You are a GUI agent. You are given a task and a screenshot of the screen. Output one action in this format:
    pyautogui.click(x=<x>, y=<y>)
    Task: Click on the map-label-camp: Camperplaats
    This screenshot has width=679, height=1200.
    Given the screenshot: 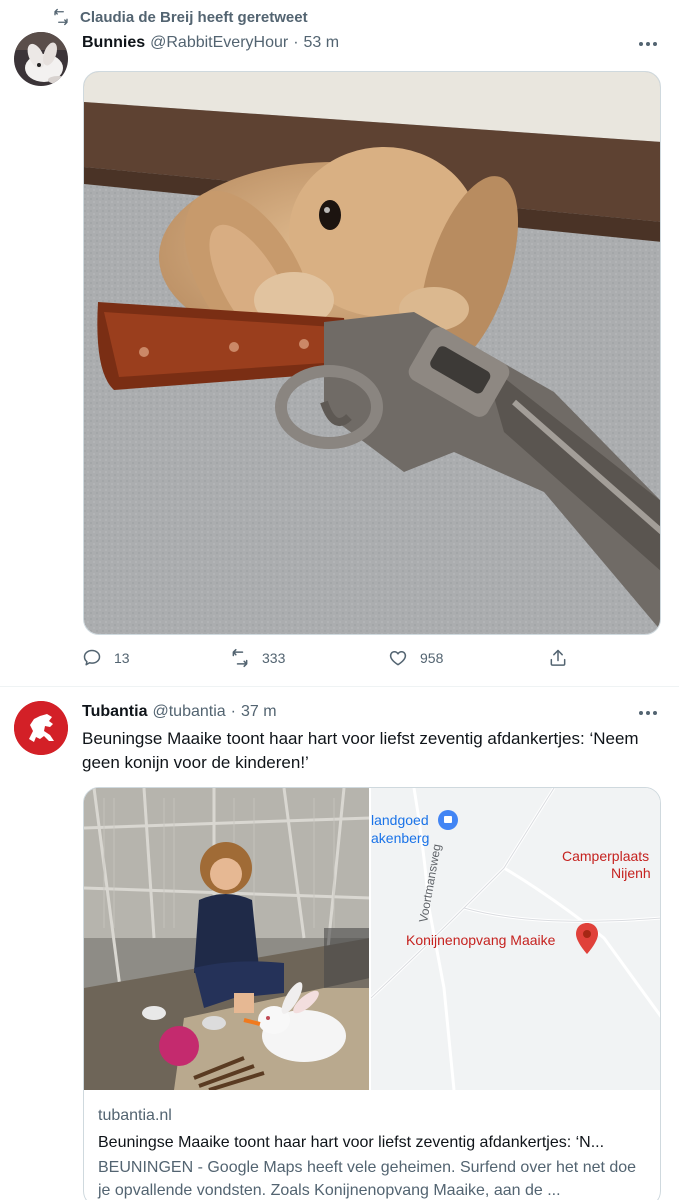 What is the action you would take?
    pyautogui.click(x=605, y=856)
    